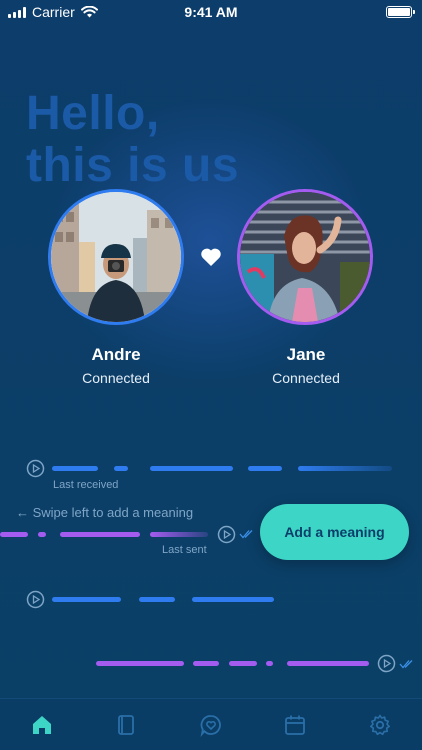 The image size is (422, 750). Describe the element at coordinates (184, 550) in the screenshot. I see `last-sent-caption: Last sent` at that location.